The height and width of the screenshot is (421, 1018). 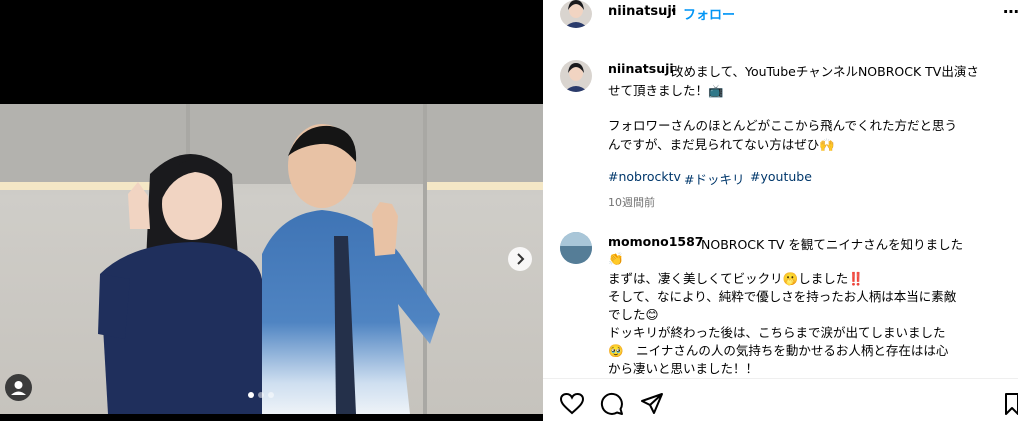 What do you see at coordinates (652, 404) in the screenshot?
I see `share-icon` at bounding box center [652, 404].